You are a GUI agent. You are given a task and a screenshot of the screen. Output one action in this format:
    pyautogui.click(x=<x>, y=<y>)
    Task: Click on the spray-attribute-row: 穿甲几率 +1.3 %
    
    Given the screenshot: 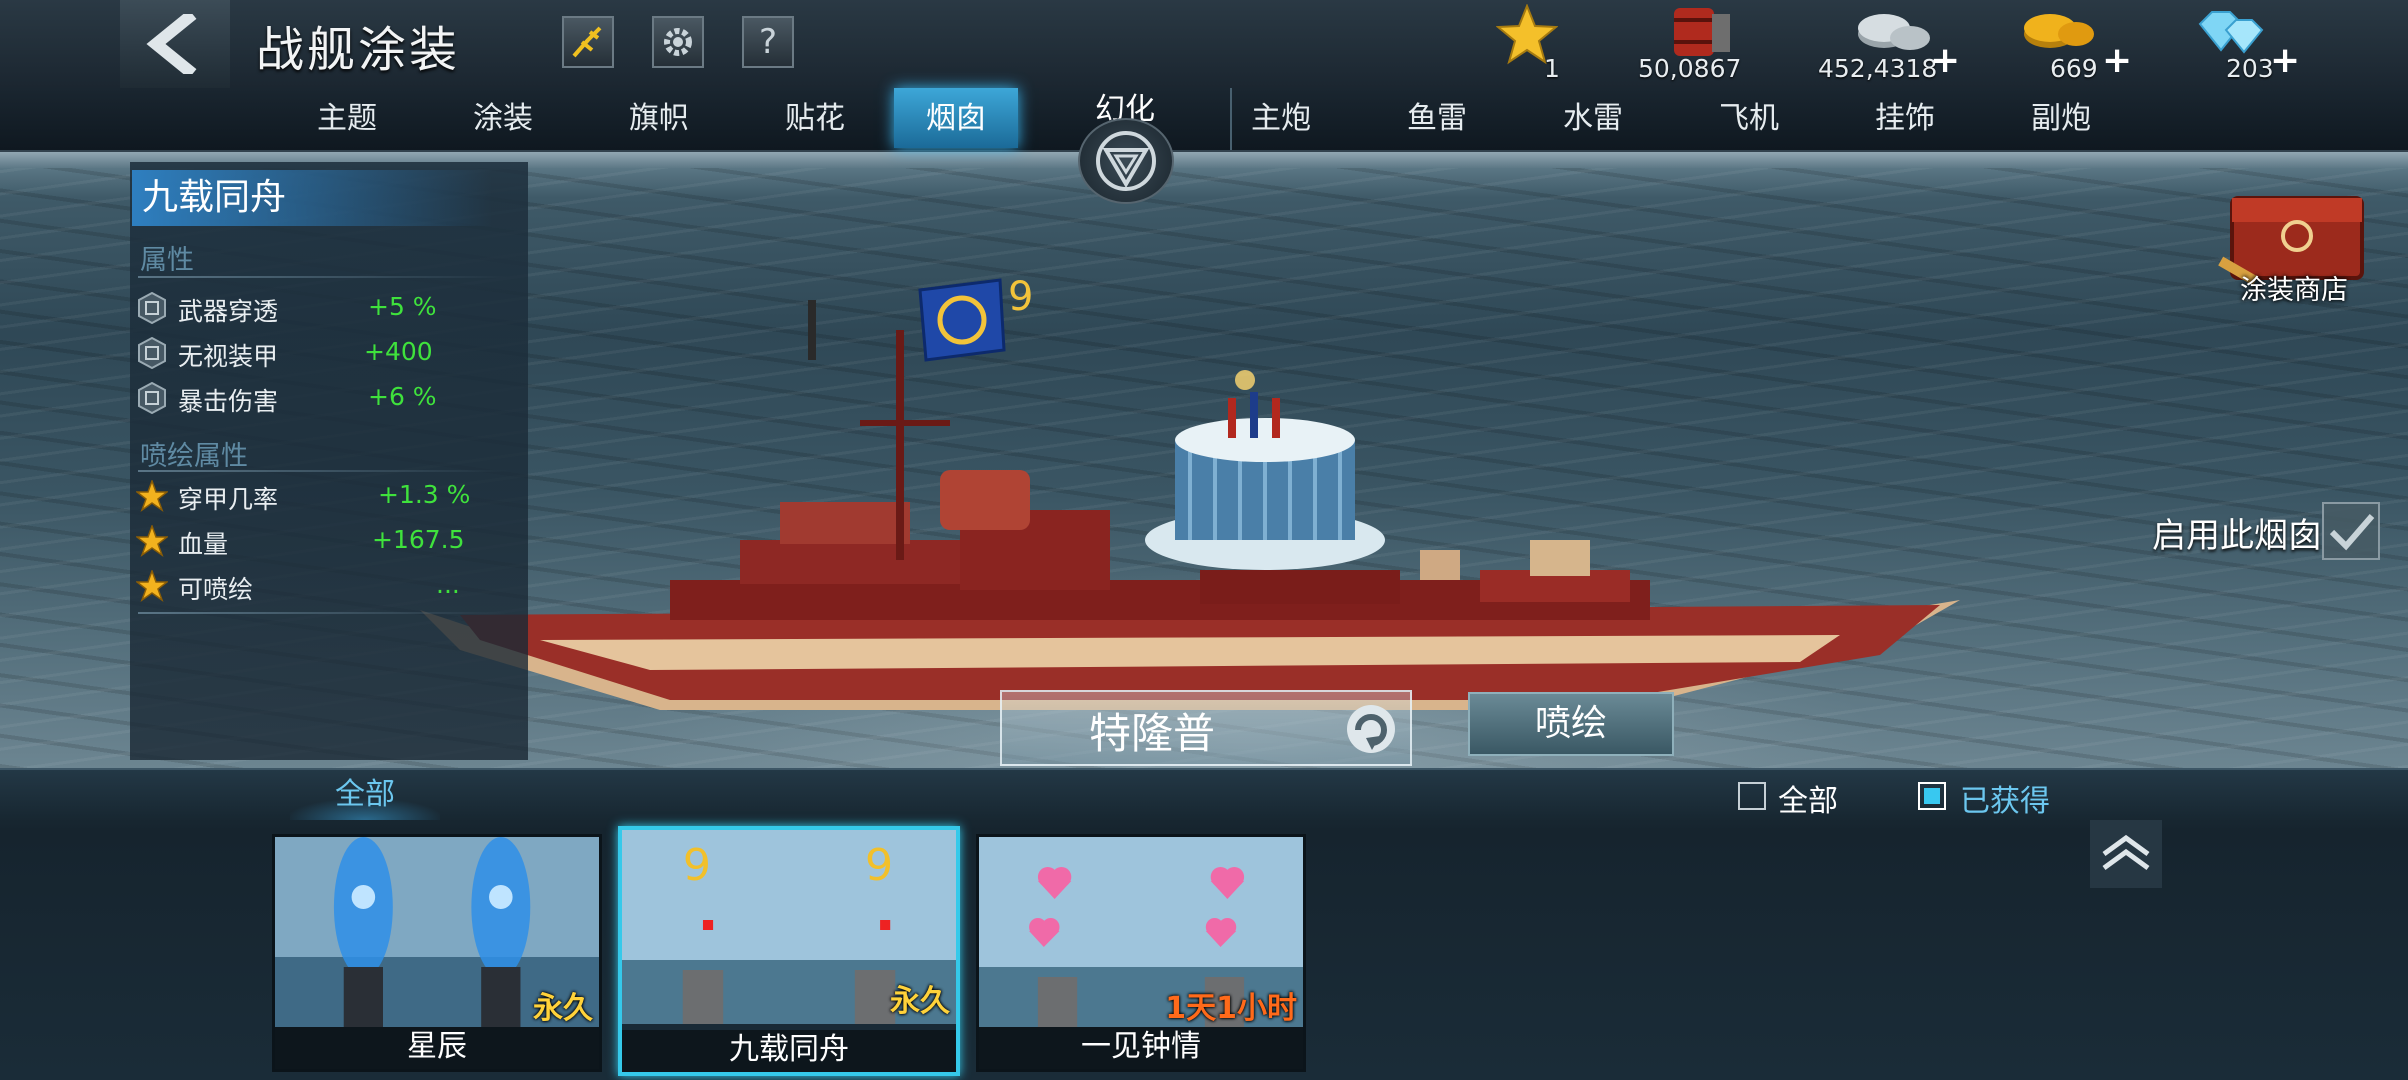 What is the action you would take?
    pyautogui.click(x=316, y=498)
    